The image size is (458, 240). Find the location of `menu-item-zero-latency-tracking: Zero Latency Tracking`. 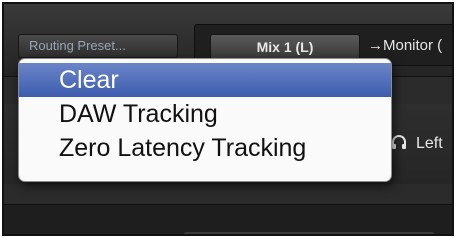

menu-item-zero-latency-tracking: Zero Latency Tracking is located at coordinates (205, 148).